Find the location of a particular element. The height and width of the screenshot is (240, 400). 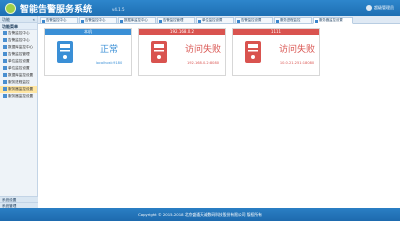

sidebar-header-label: 功能 is located at coordinates (6, 19).